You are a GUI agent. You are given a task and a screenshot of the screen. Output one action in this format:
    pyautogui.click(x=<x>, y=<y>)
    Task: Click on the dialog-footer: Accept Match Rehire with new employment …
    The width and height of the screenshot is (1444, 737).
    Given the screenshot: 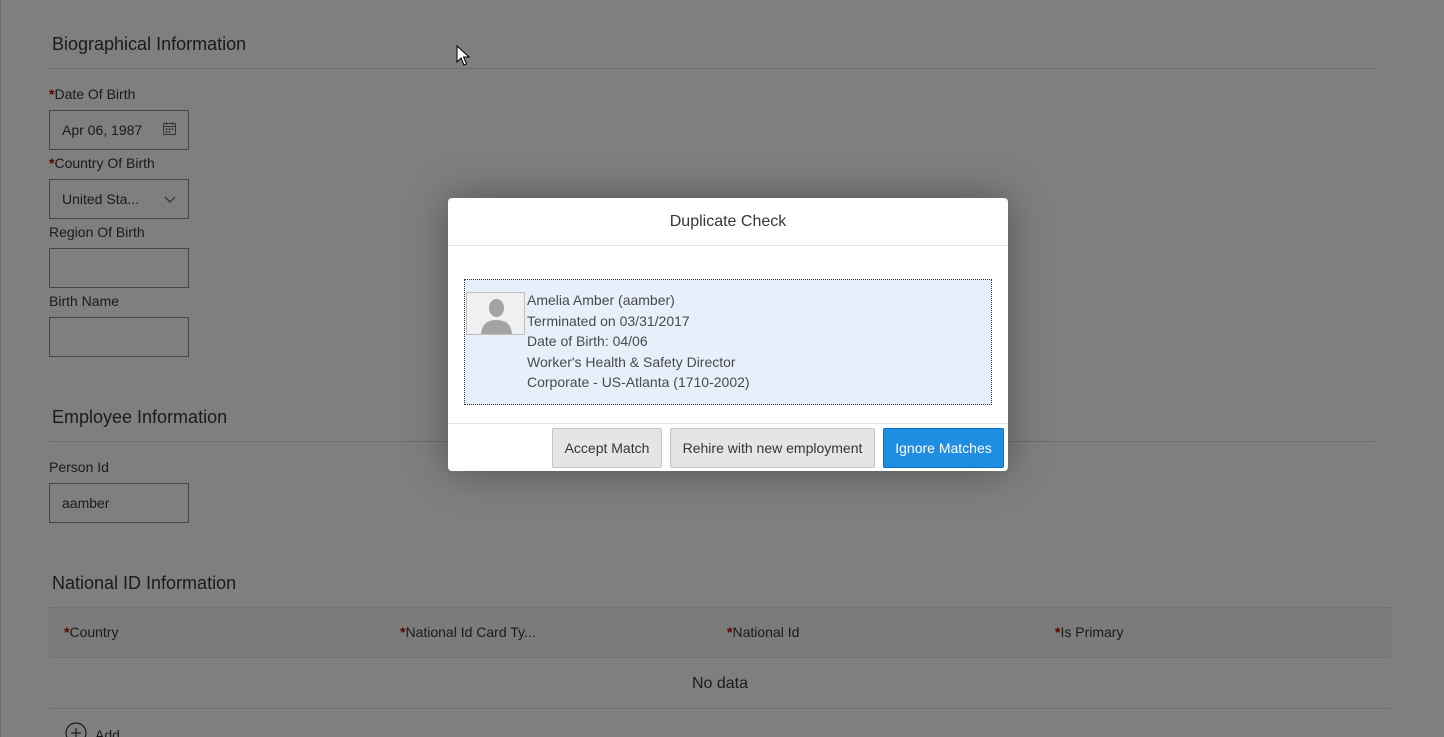 What is the action you would take?
    pyautogui.click(x=728, y=447)
    